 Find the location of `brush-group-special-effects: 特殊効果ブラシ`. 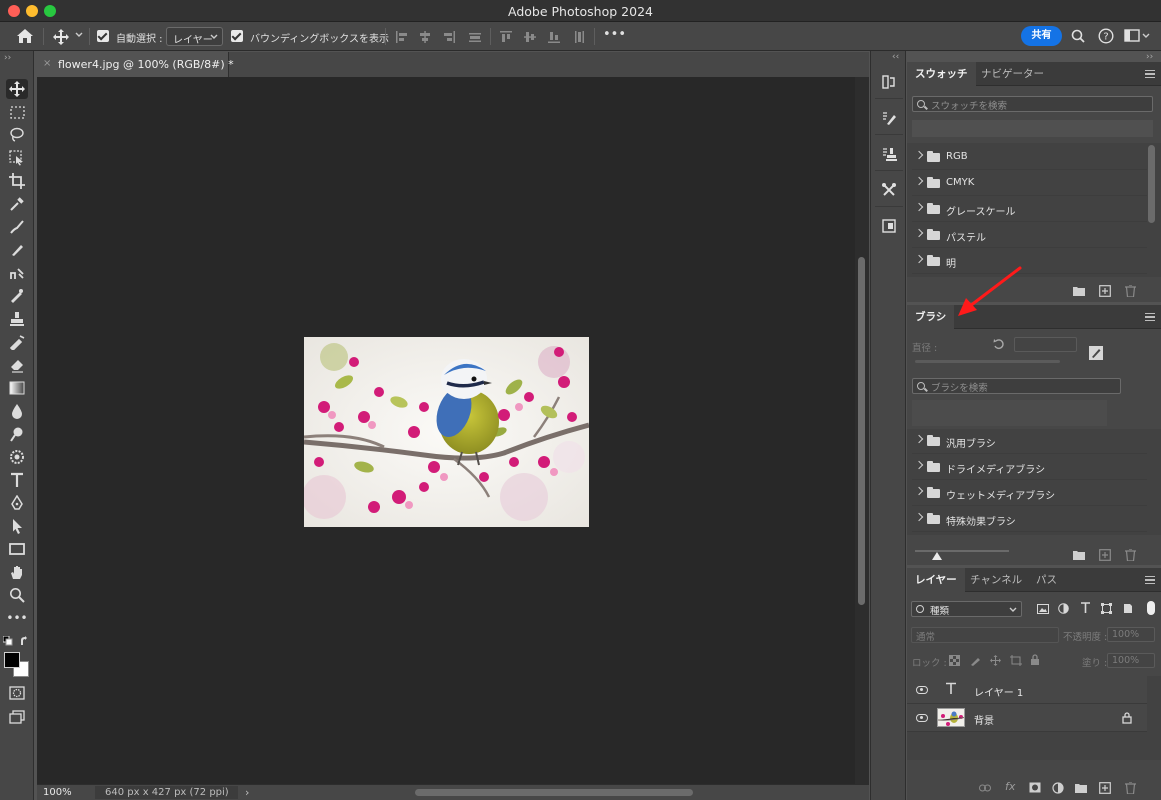

brush-group-special-effects: 特殊効果ブラシ is located at coordinates (1029, 519).